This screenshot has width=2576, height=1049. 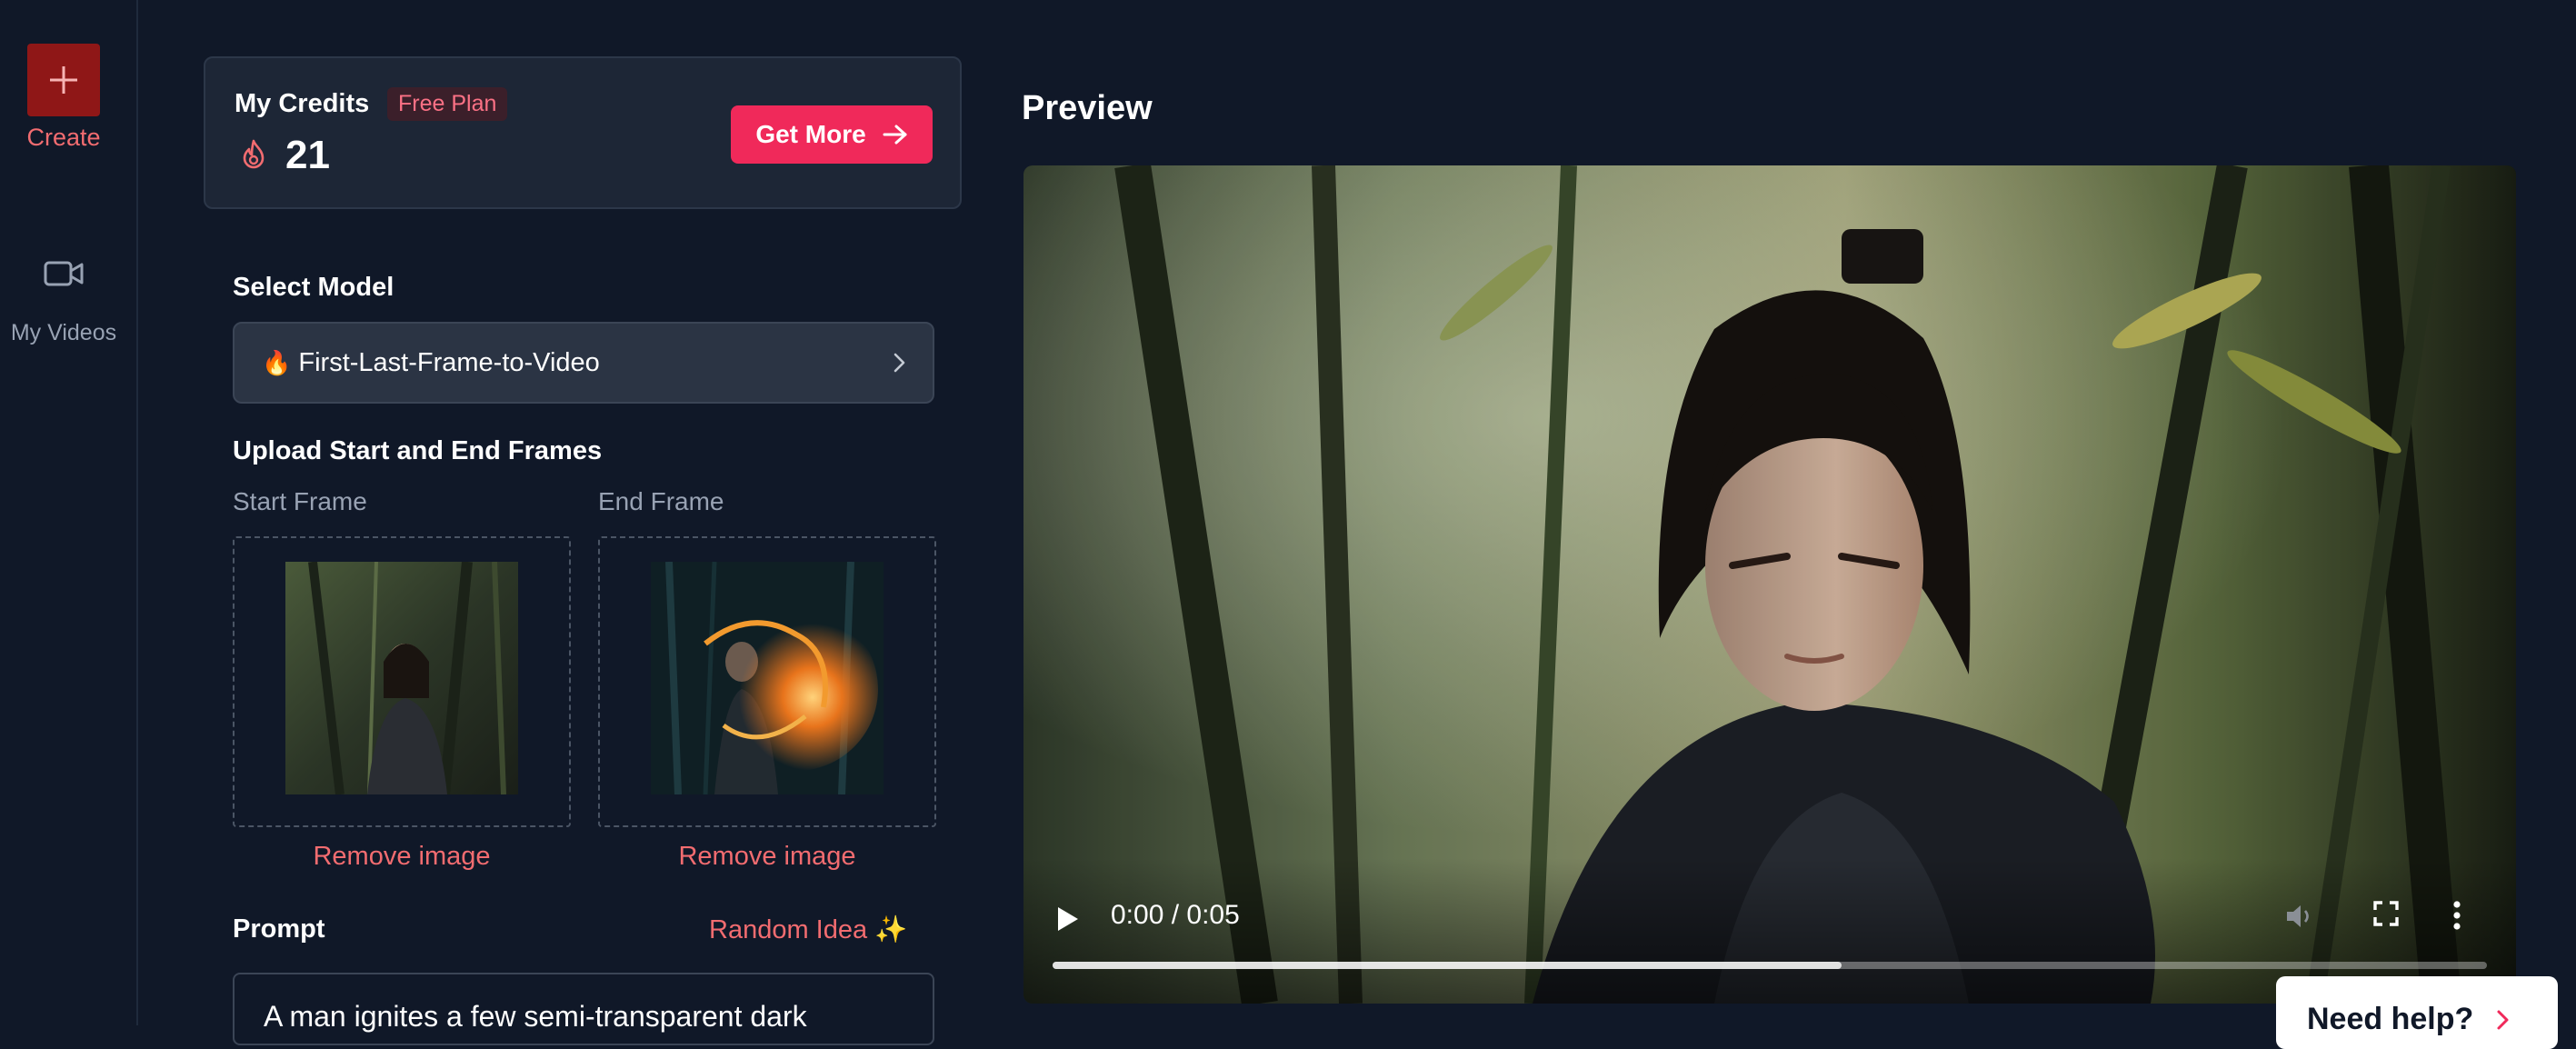 I want to click on model-select: 🔥 First-Last-Frame-to-Video, so click(x=583, y=363).